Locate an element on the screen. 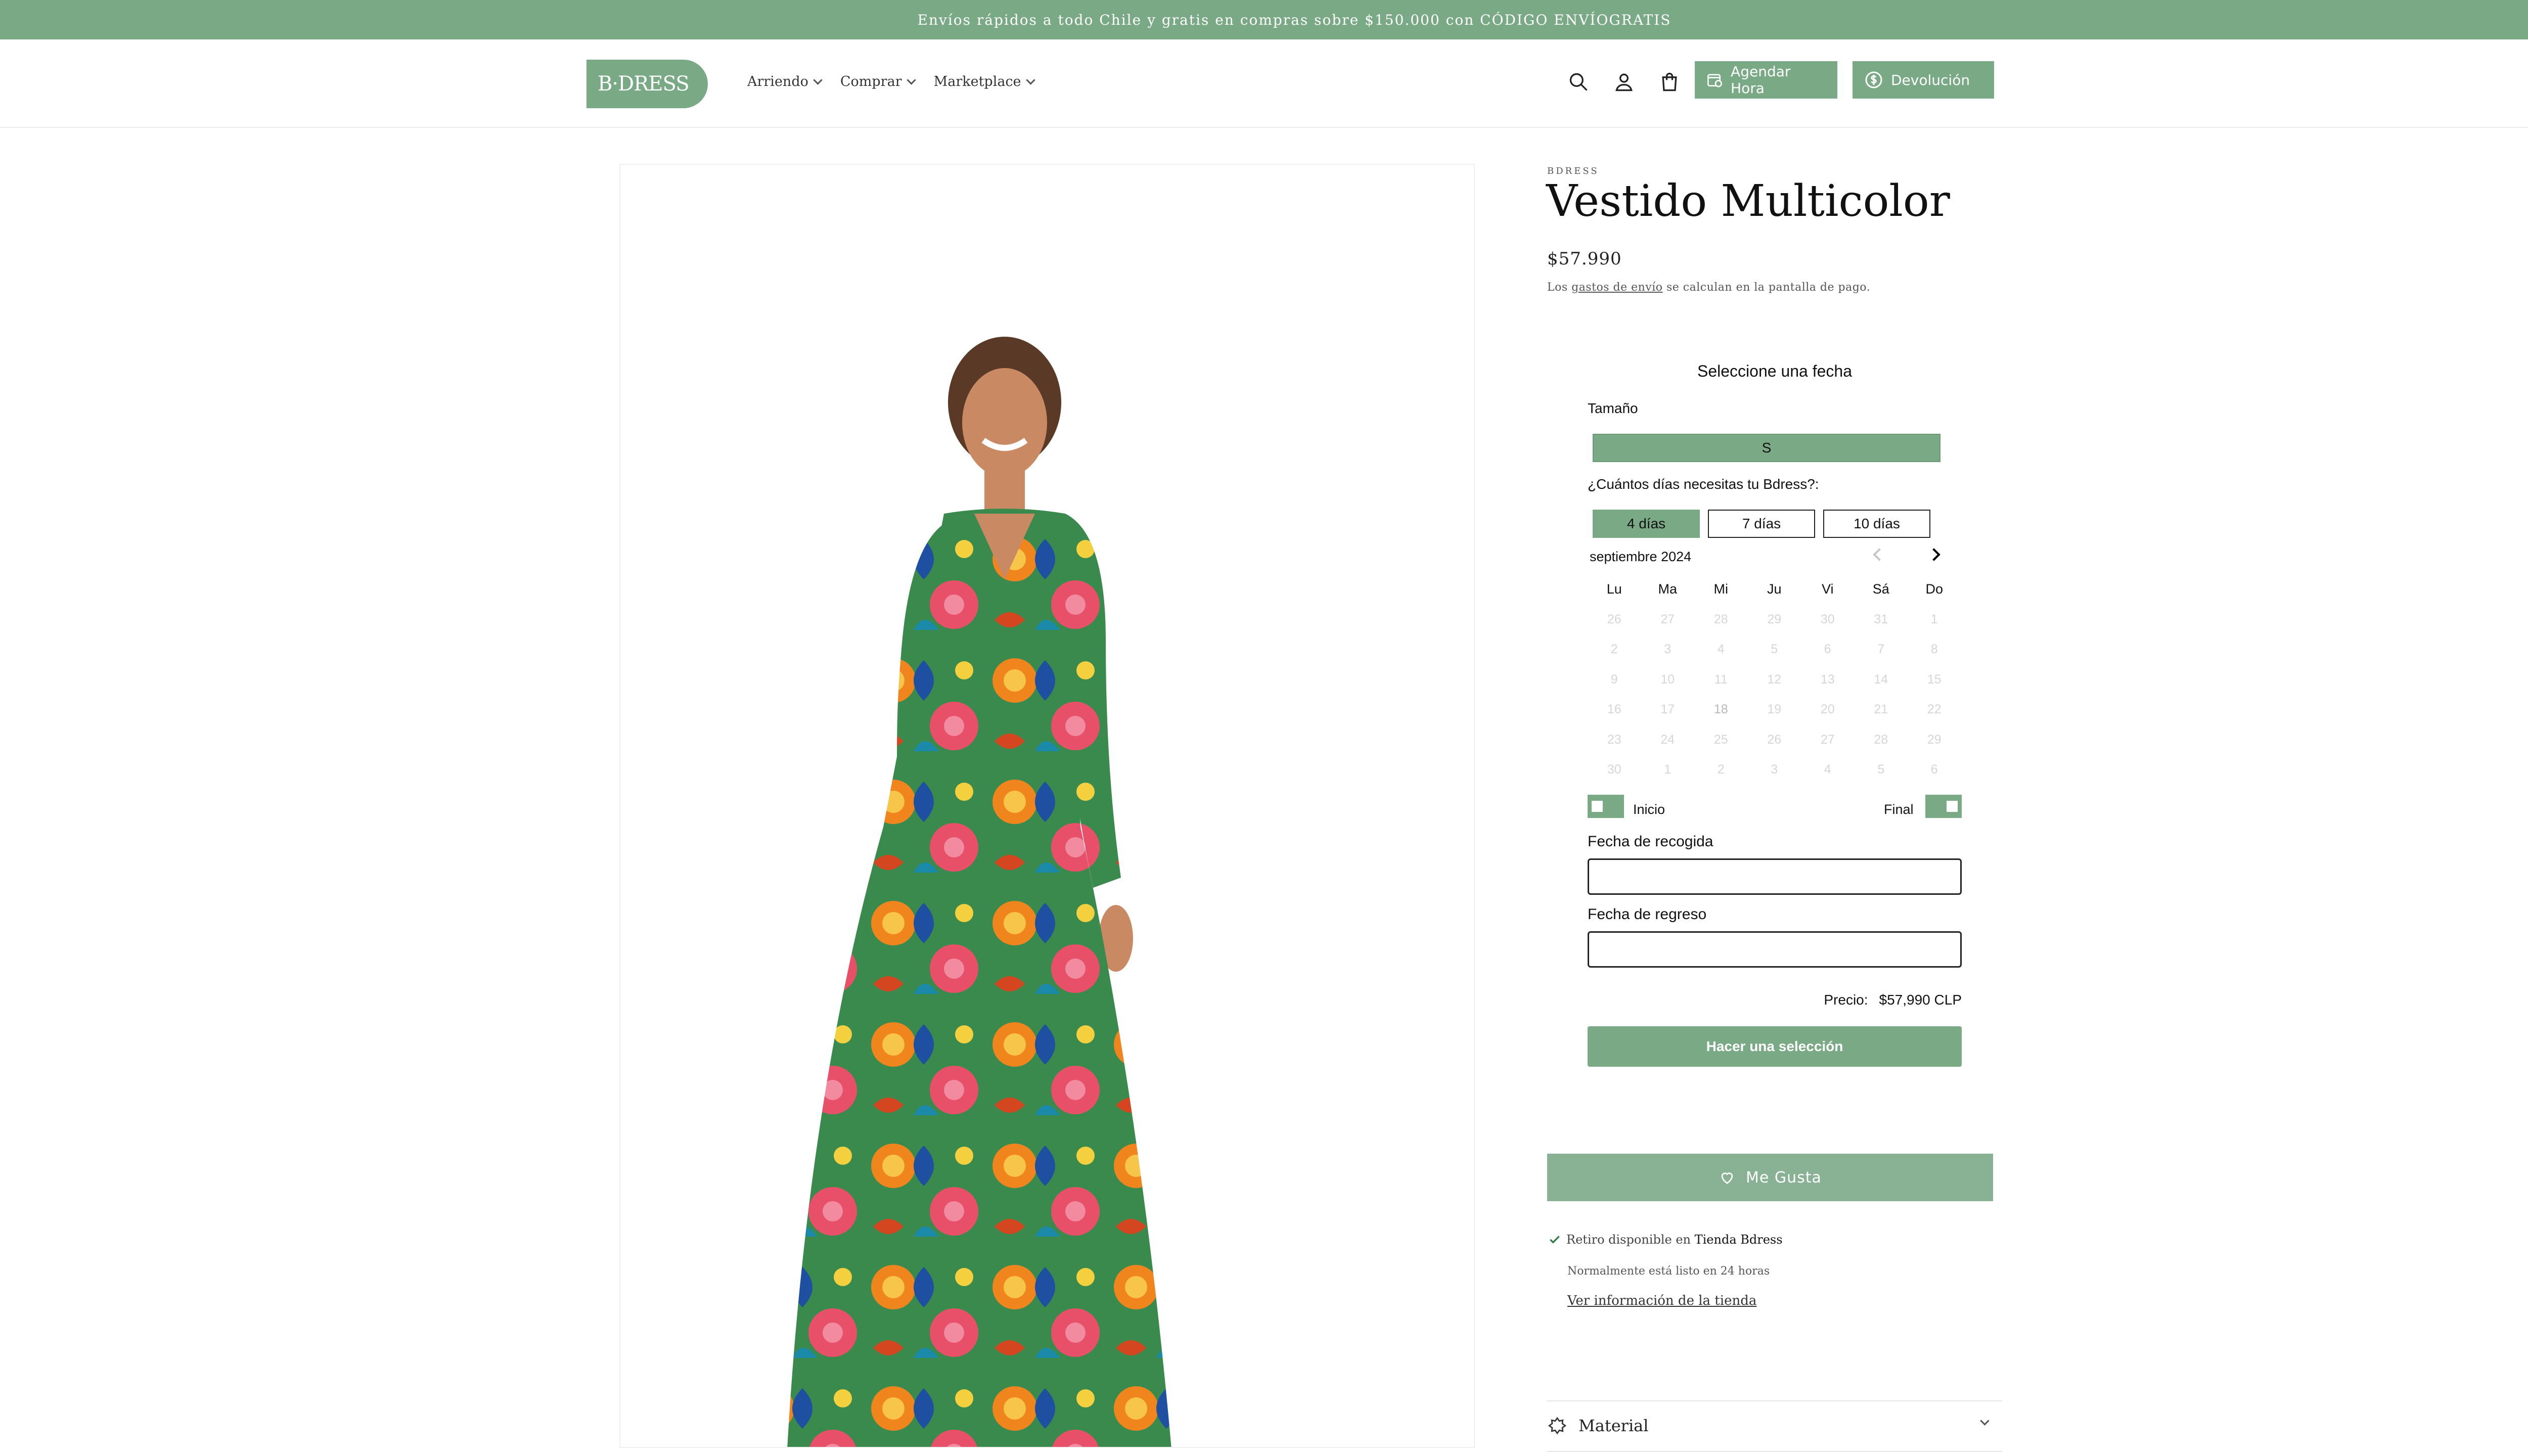 This screenshot has width=2528, height=1456. return-date-field is located at coordinates (1775, 949).